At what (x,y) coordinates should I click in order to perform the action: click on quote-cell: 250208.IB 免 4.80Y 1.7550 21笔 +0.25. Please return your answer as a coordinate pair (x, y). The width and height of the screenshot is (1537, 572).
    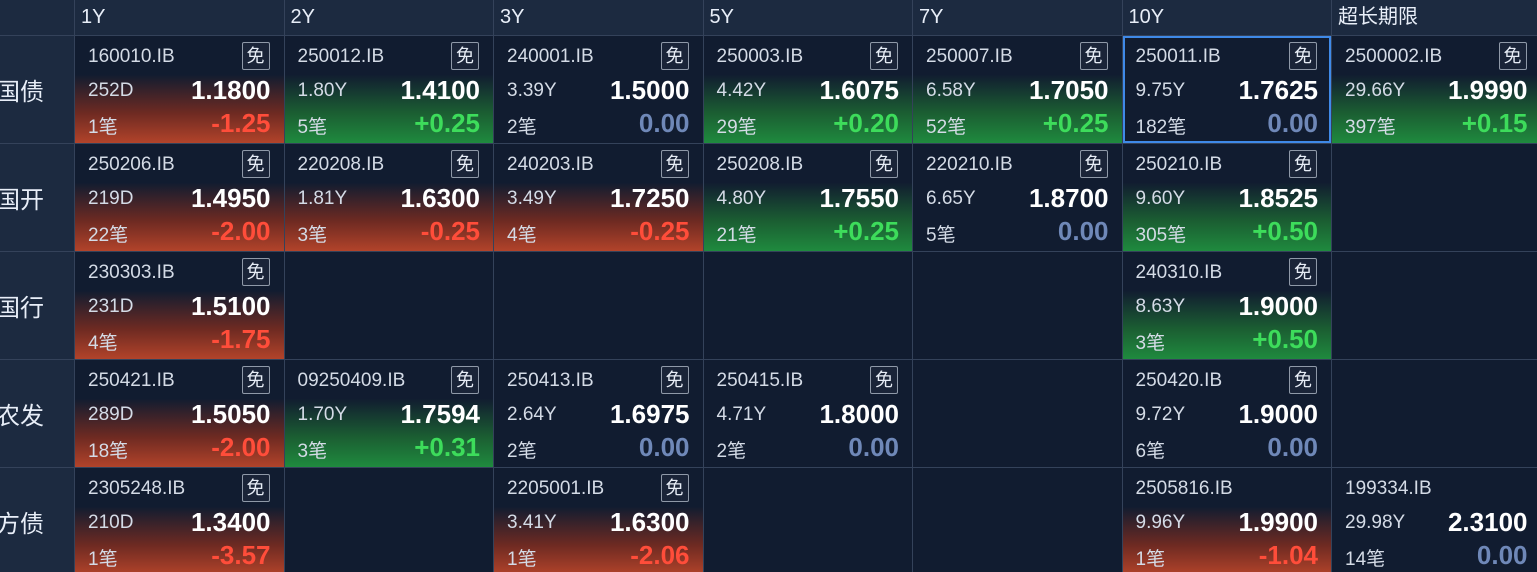
    Looking at the image, I should click on (807, 197).